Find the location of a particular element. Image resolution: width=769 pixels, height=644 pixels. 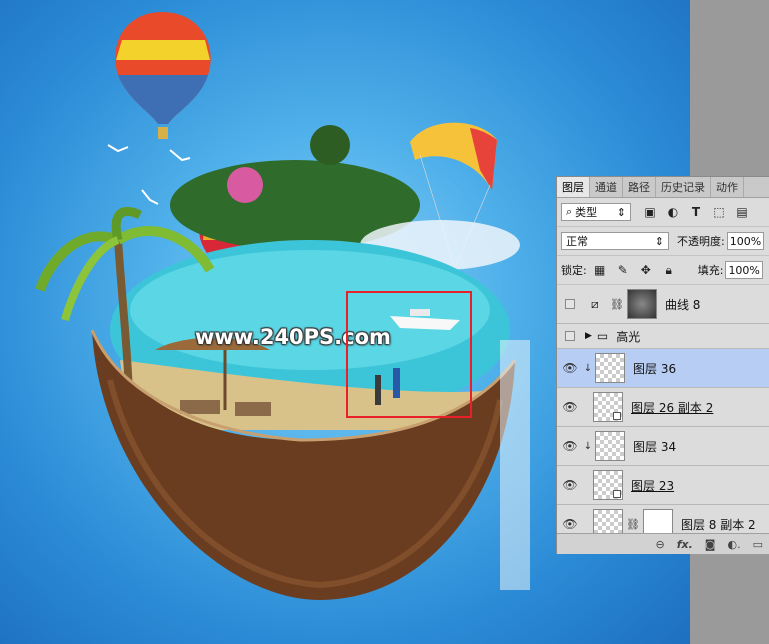

blend-row: 正常 ⇕ 不透明度: 100% is located at coordinates (663, 241).